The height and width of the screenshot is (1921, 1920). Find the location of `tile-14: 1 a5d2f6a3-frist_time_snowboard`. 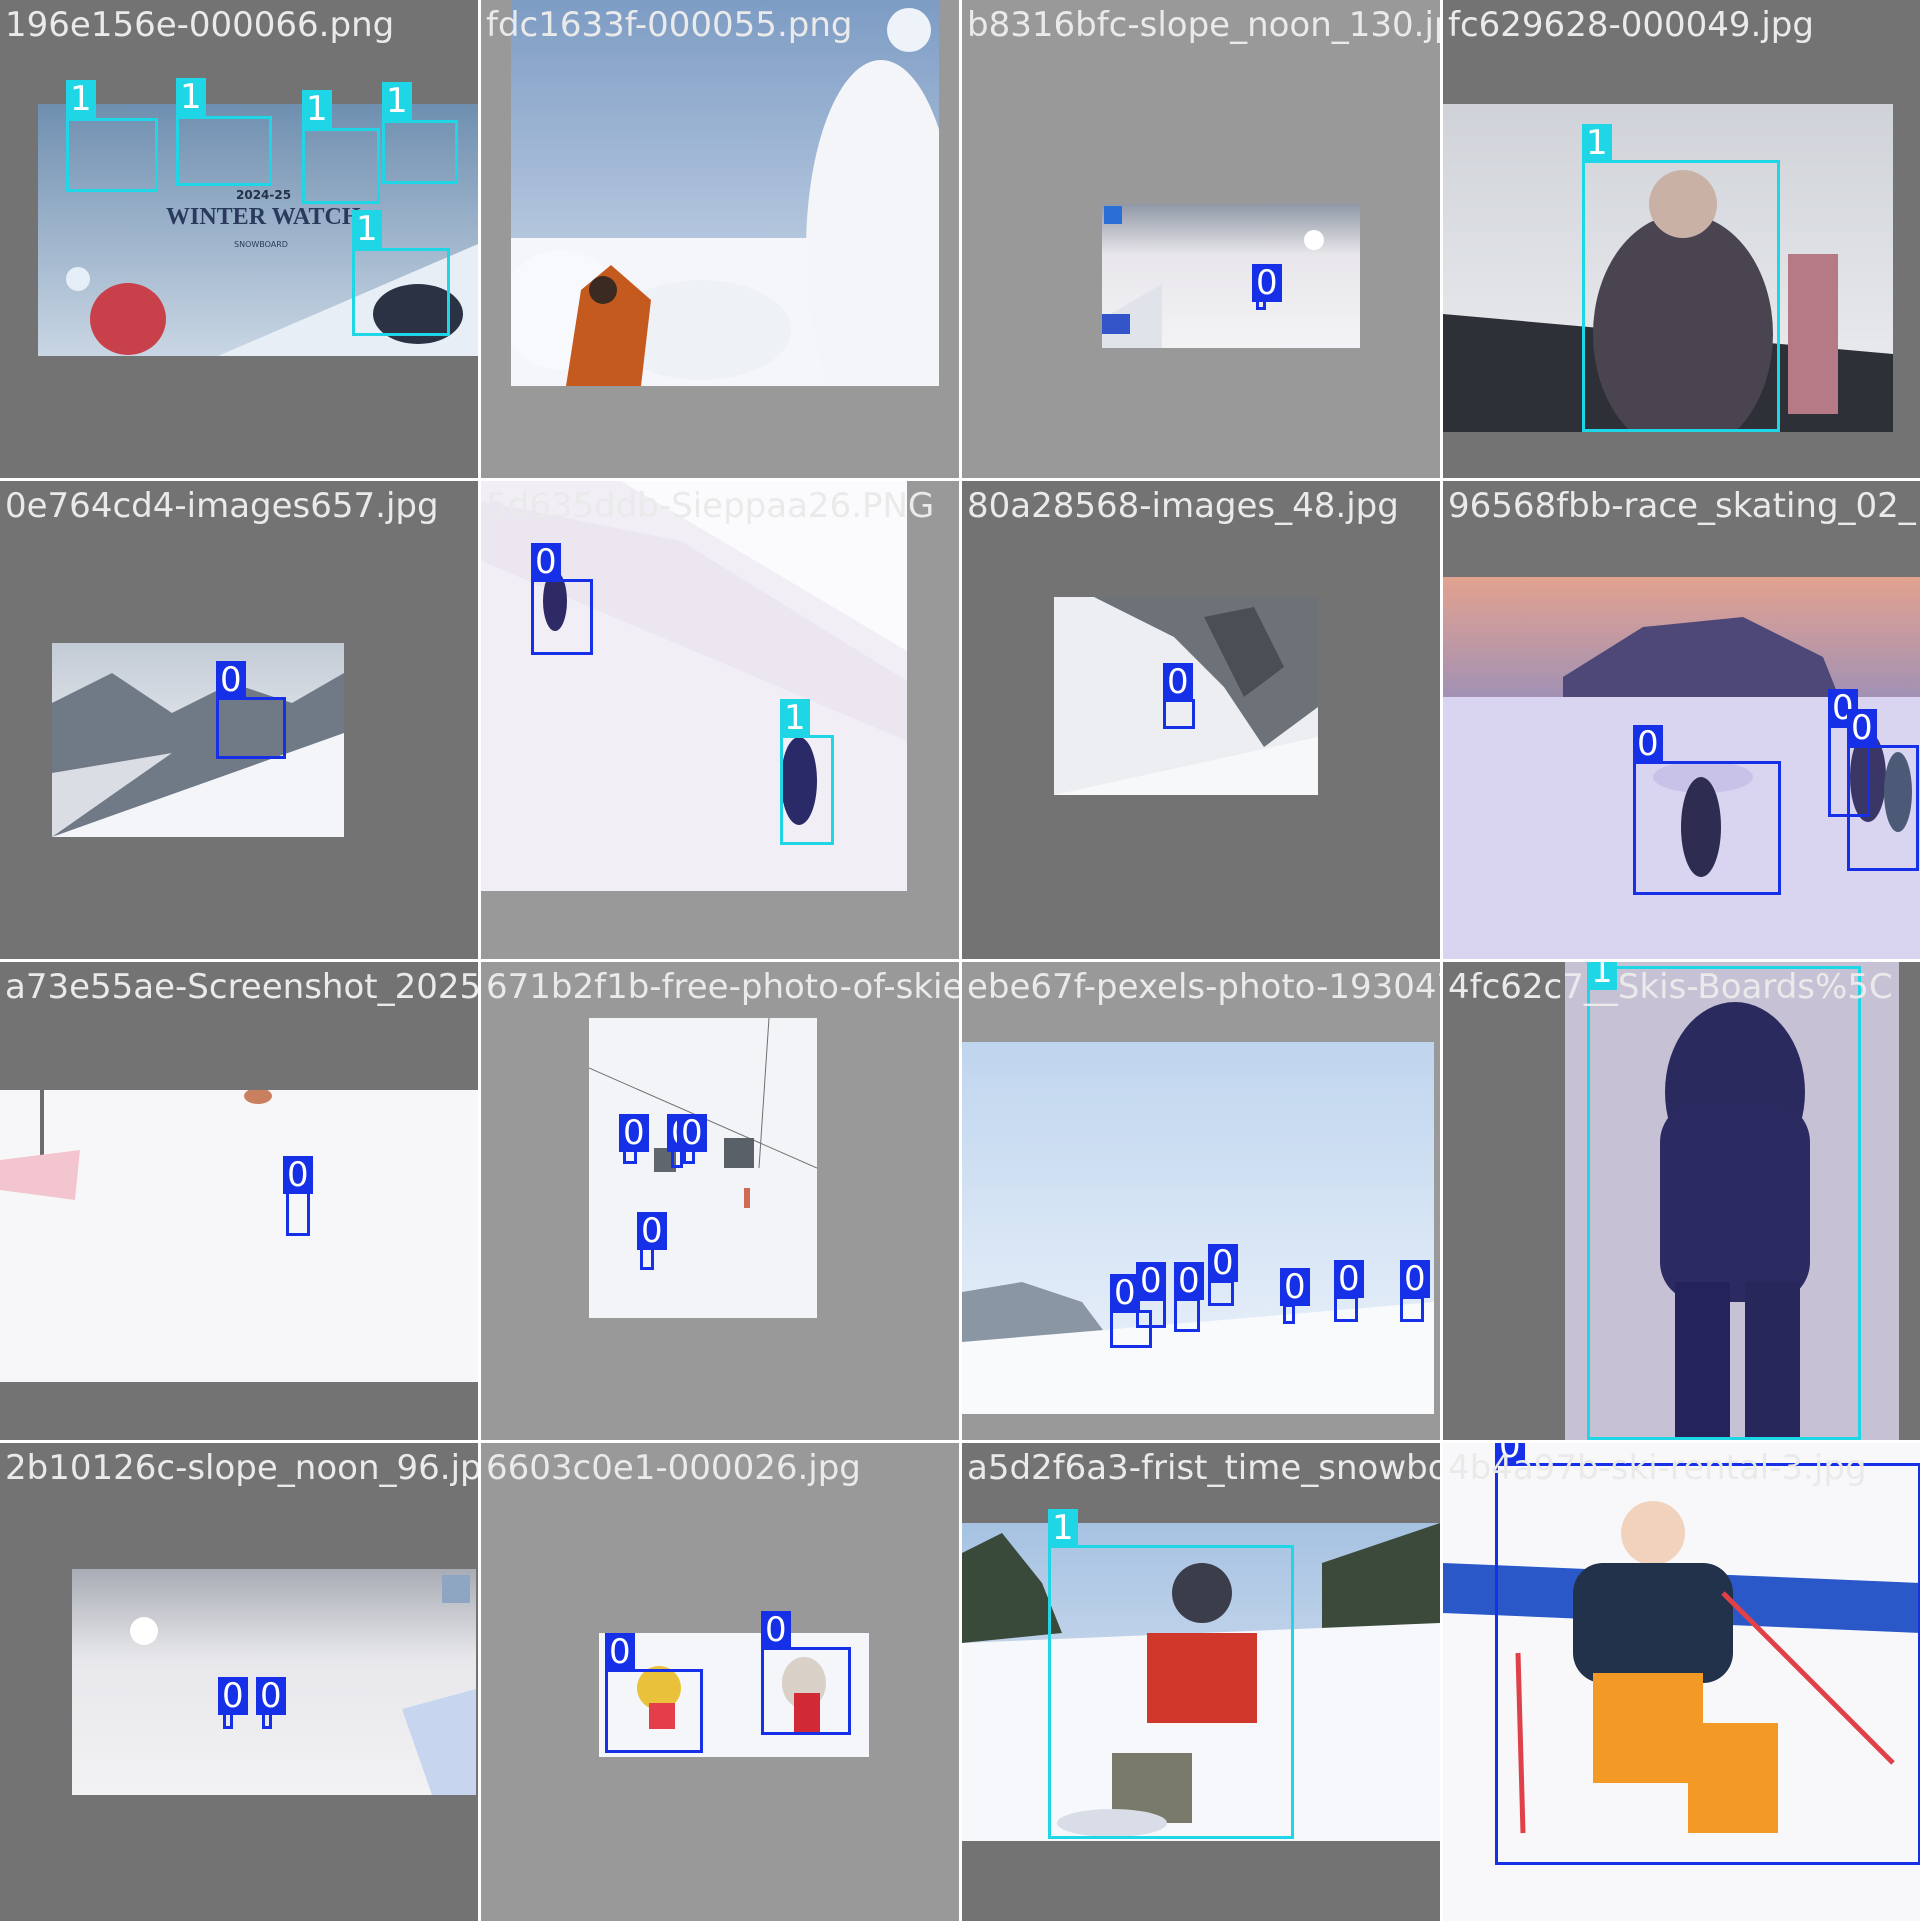

tile-14: 1 a5d2f6a3-frist_time_snowboard is located at coordinates (1201, 1682).